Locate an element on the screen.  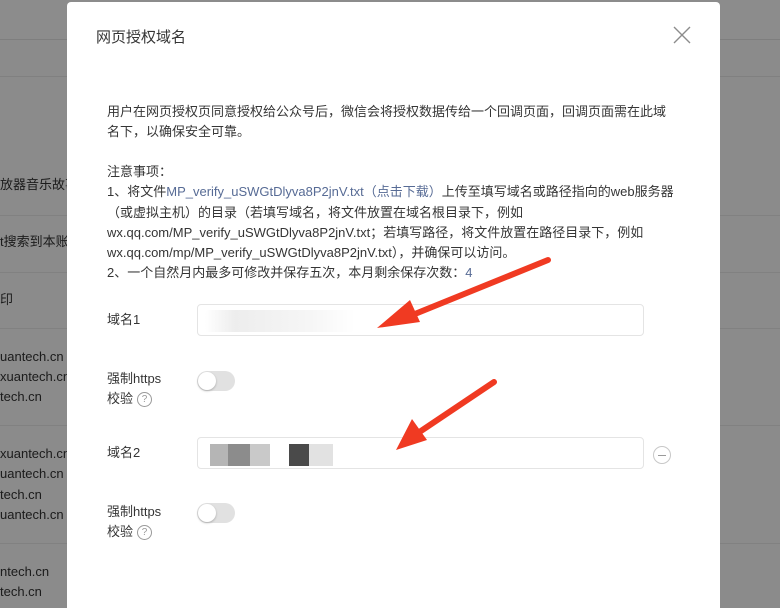
remove-domain2-button is located at coordinates (662, 455).